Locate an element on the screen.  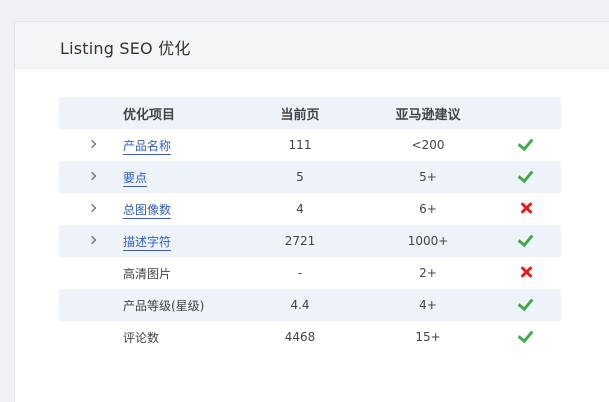
current-value: 2721 is located at coordinates (300, 241).